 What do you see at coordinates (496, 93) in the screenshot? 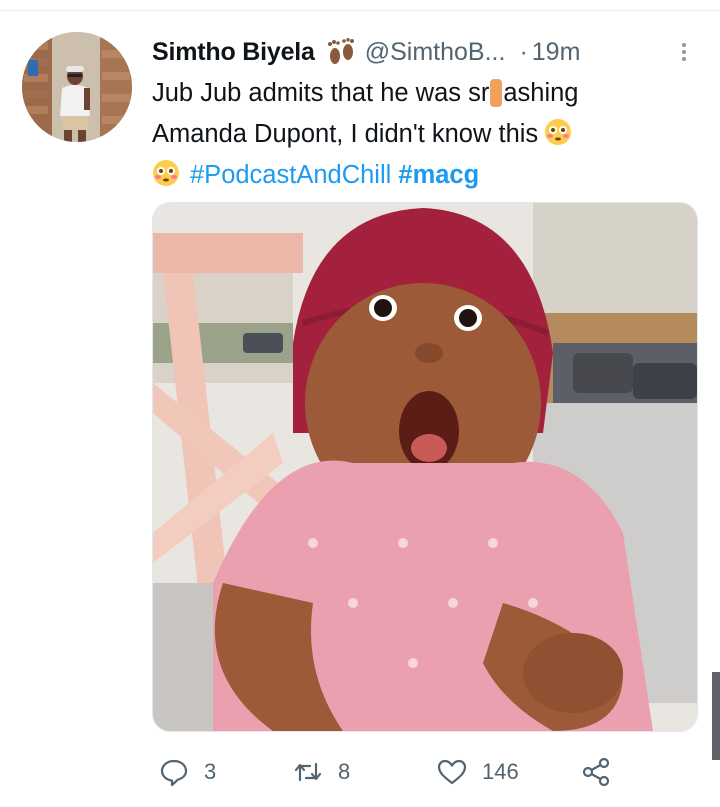
I see `censor-mark` at bounding box center [496, 93].